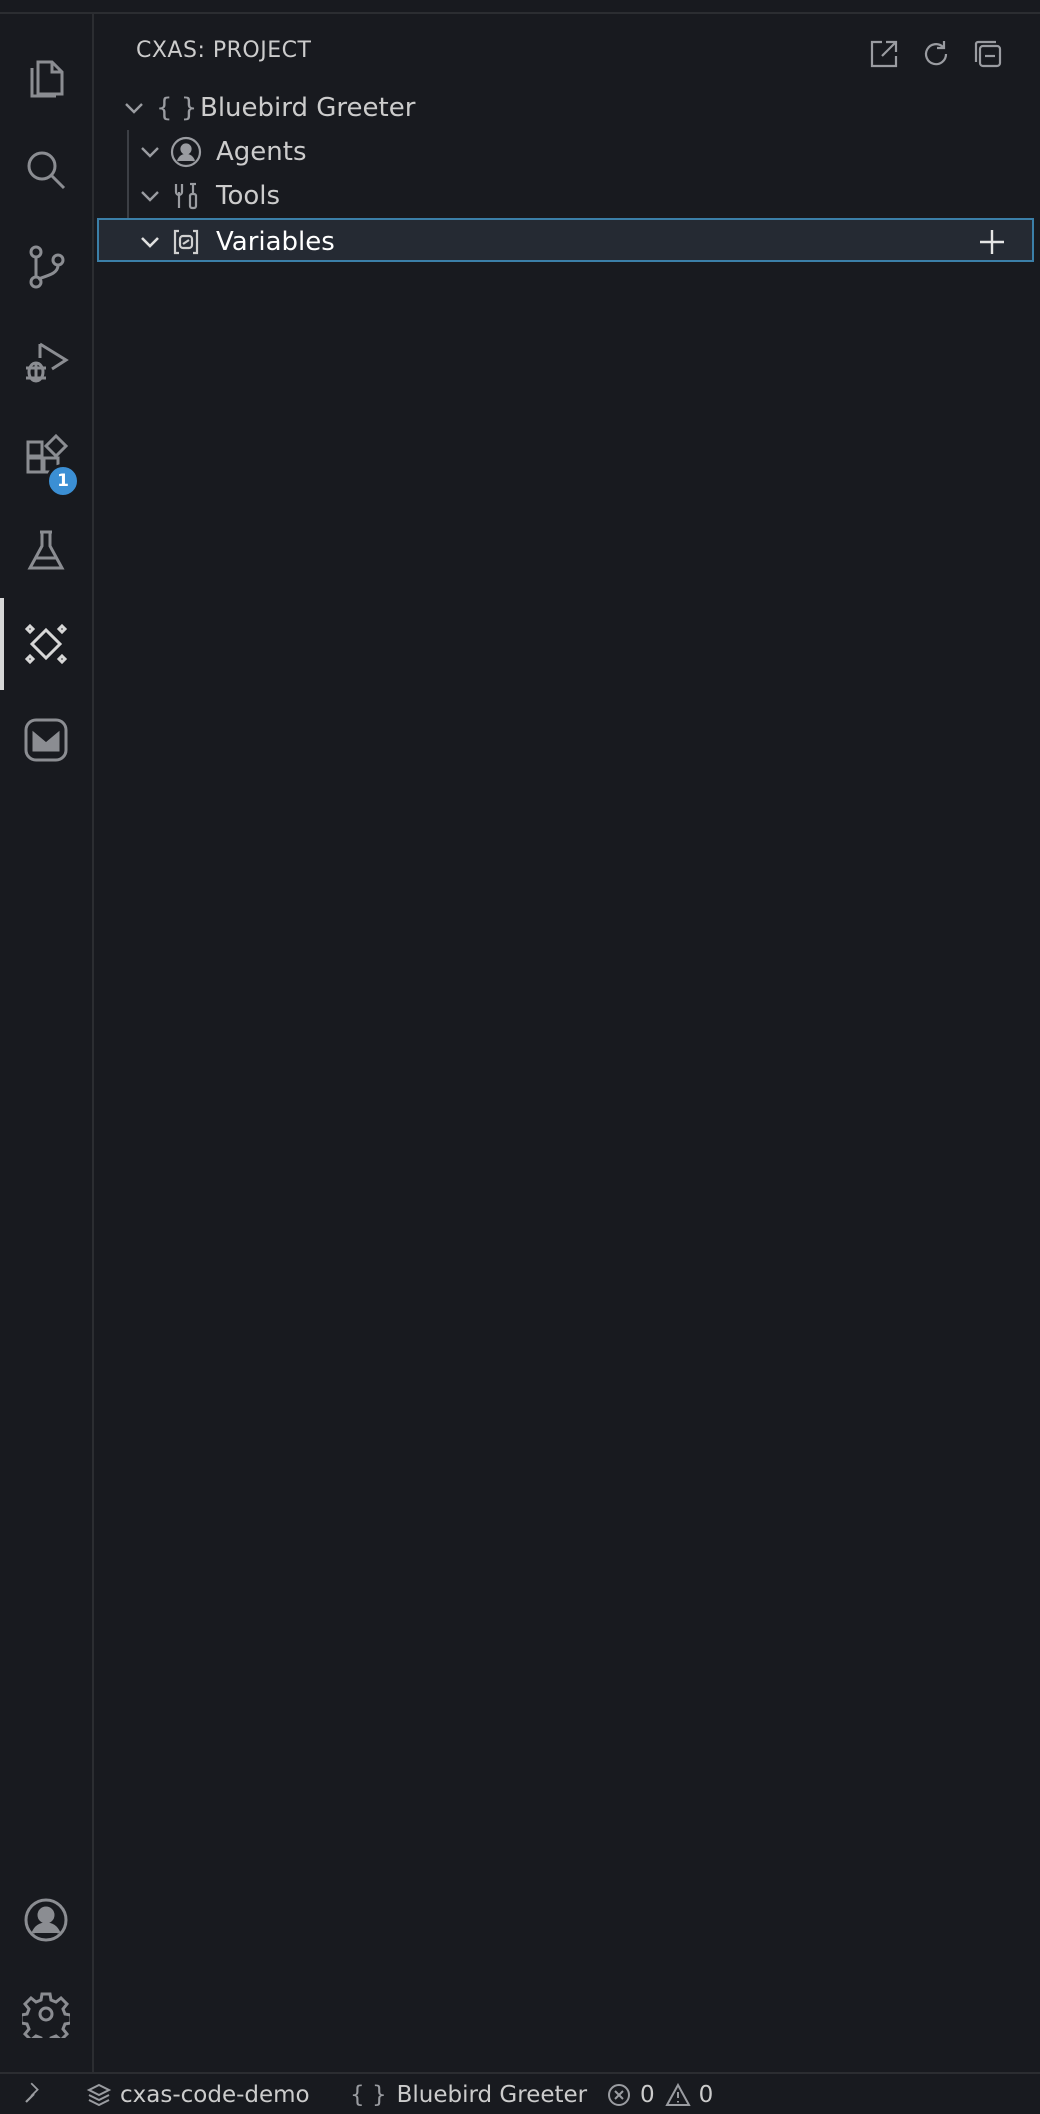 The width and height of the screenshot is (1040, 2114). I want to click on explorer-activity, so click(46, 76).